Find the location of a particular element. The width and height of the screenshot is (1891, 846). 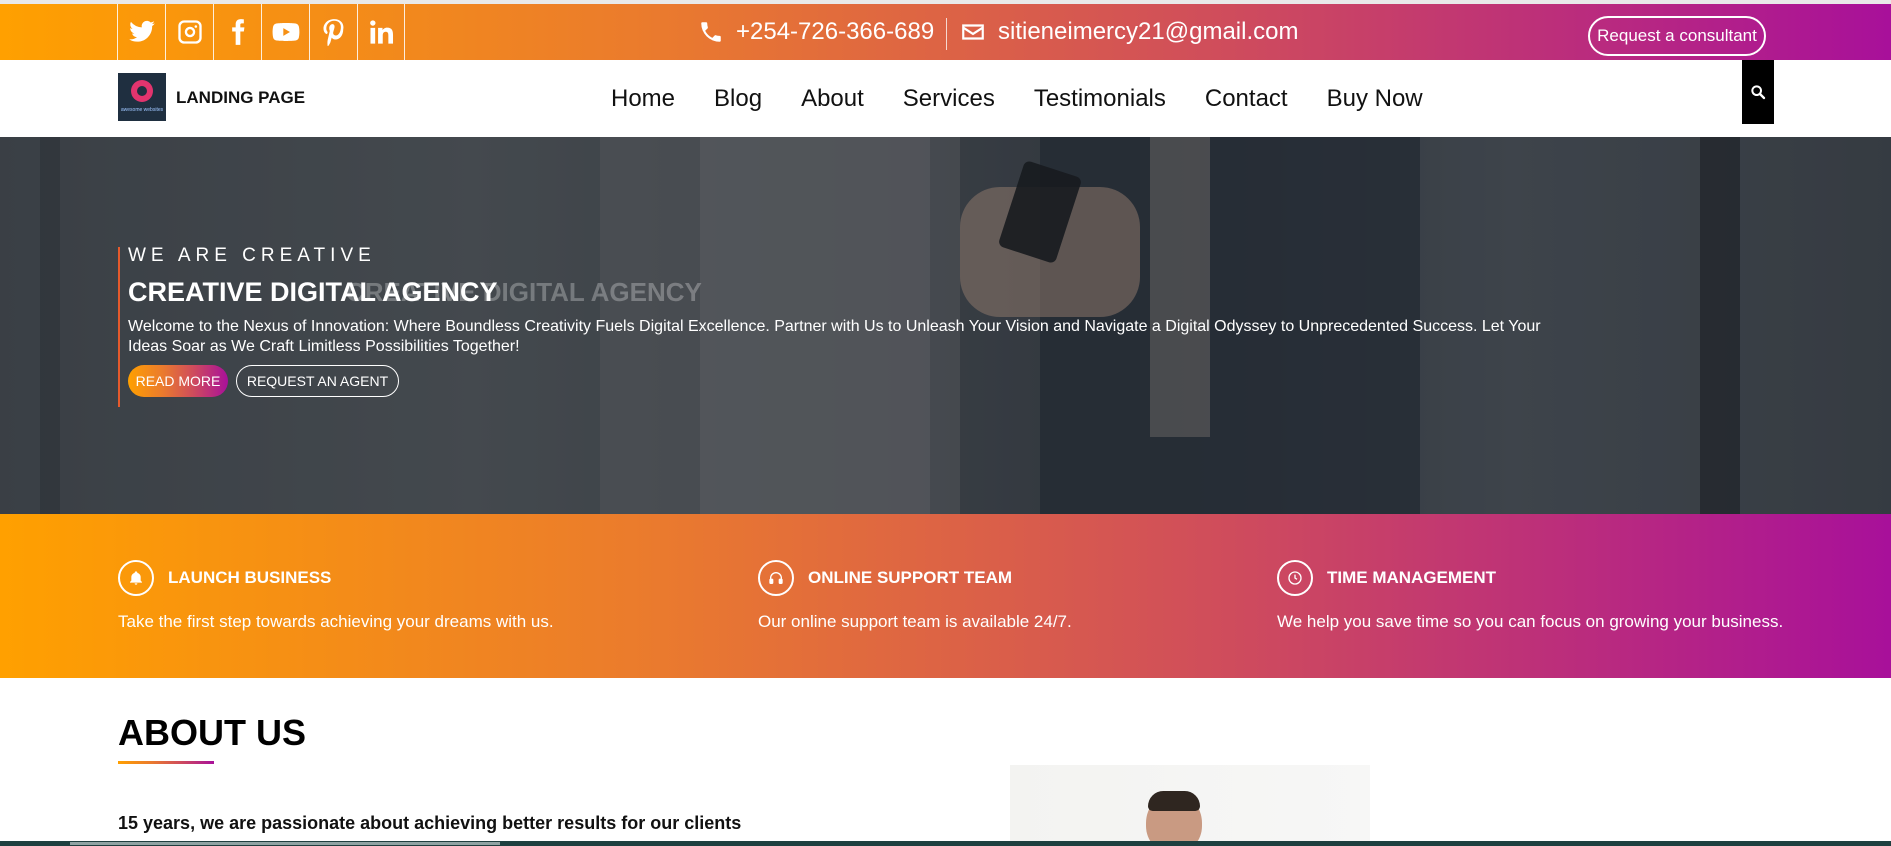

facebook-link is located at coordinates (237, 32).